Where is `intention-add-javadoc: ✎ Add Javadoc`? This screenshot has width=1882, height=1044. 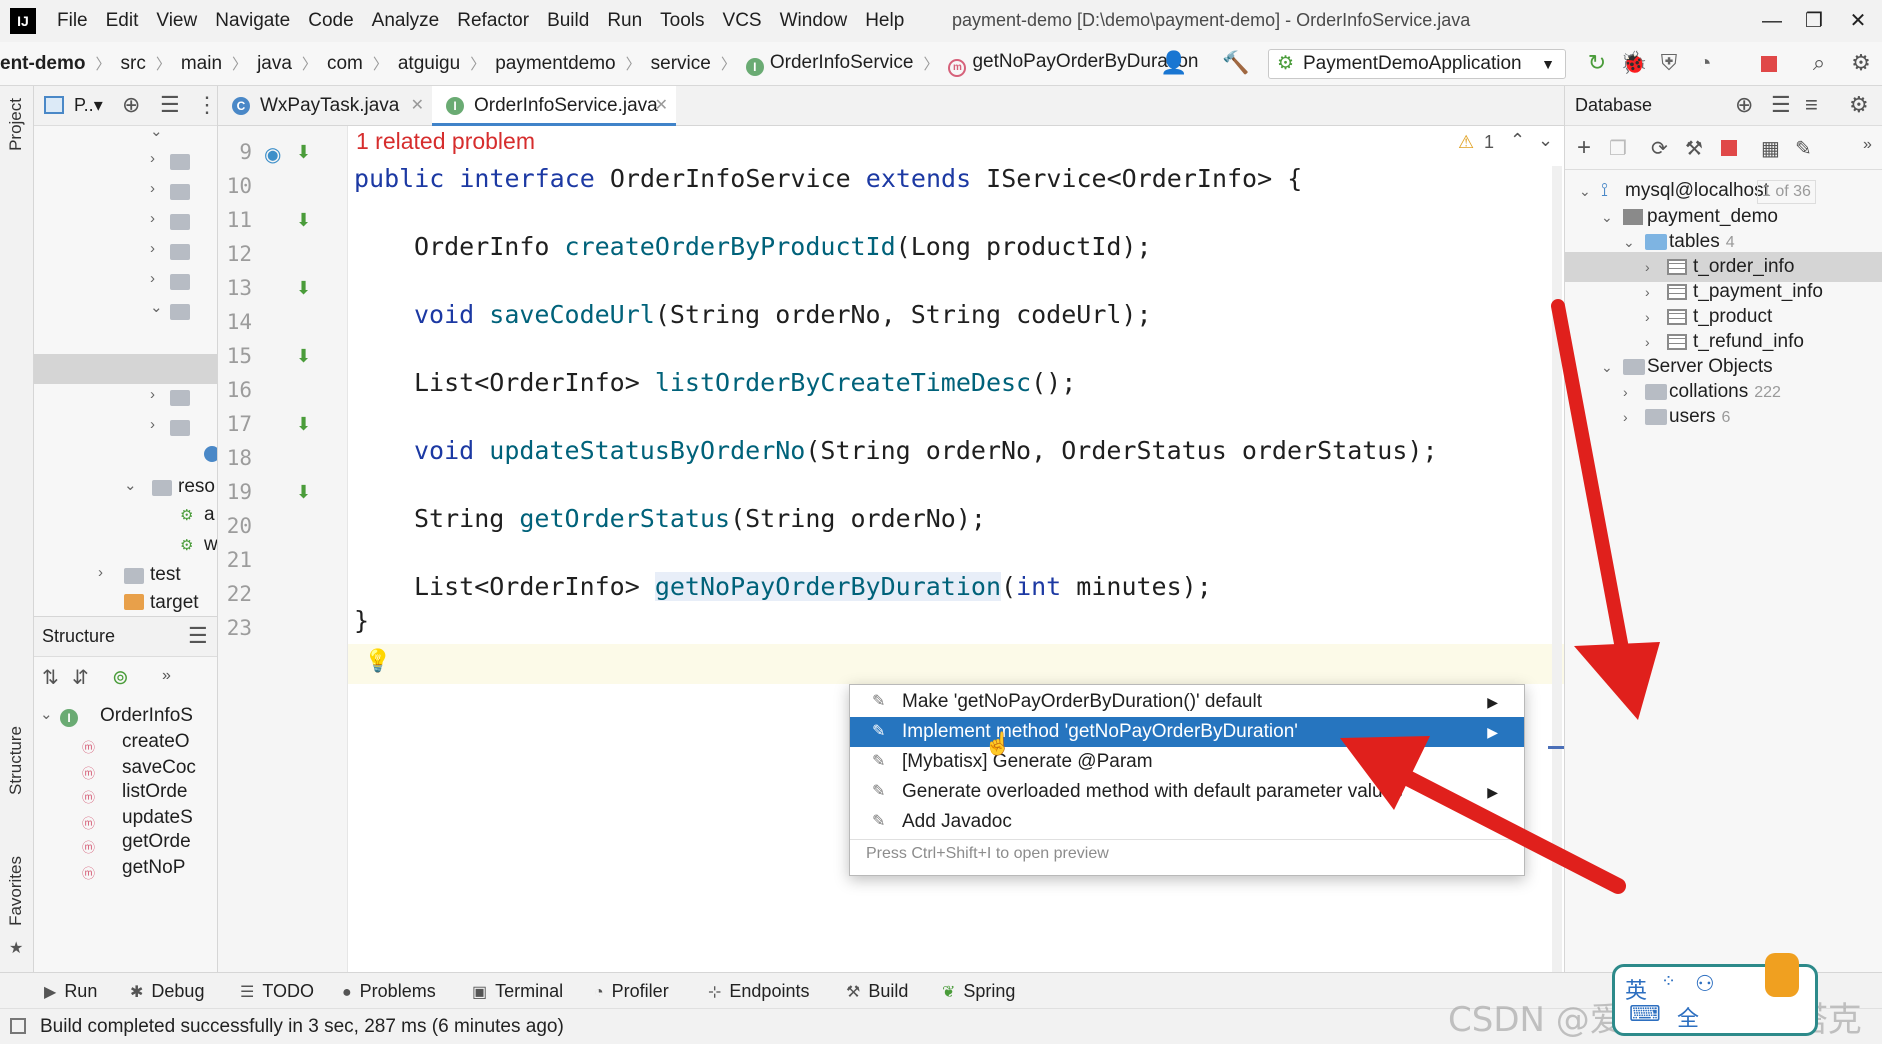
intention-add-javadoc: ✎ Add Javadoc is located at coordinates (1187, 822).